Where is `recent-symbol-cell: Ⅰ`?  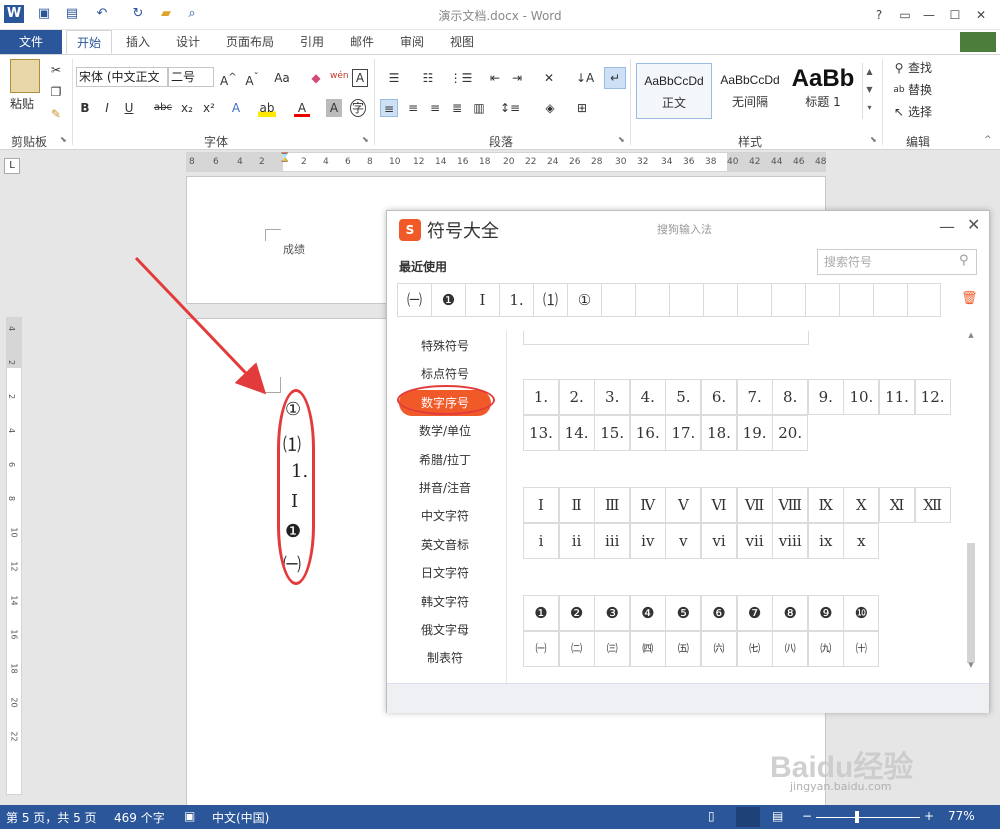 recent-symbol-cell: Ⅰ is located at coordinates (482, 300).